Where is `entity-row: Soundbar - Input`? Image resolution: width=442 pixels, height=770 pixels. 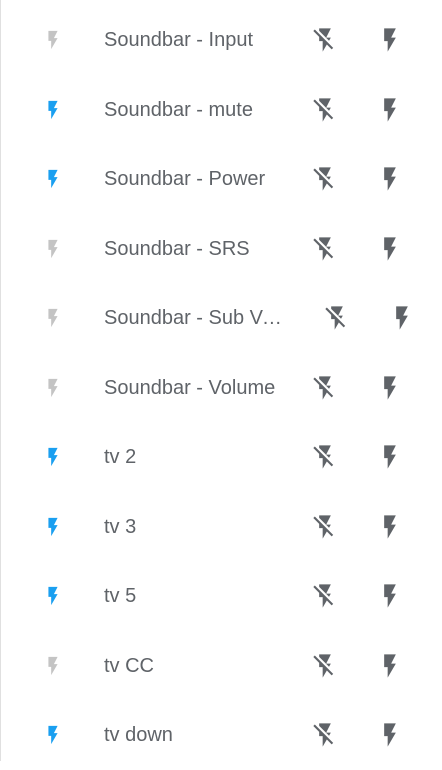
entity-row: Soundbar - Input is located at coordinates (221, 40).